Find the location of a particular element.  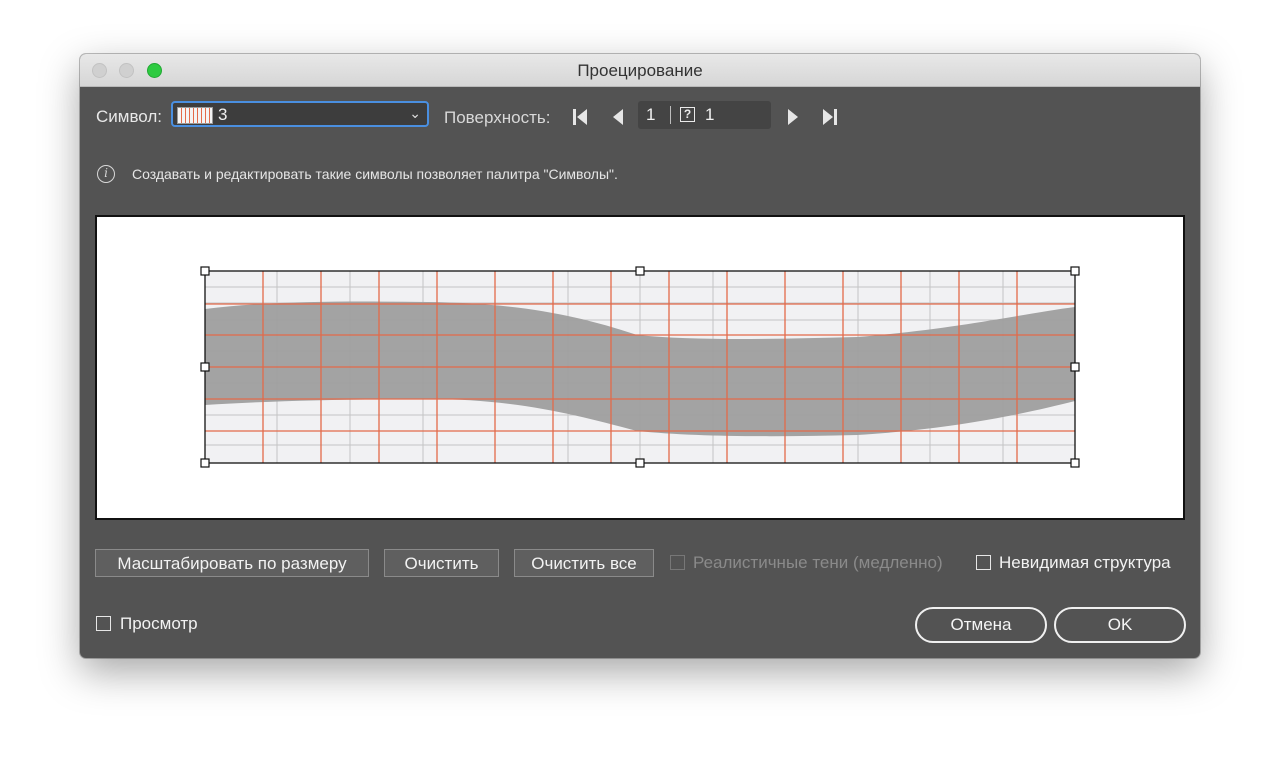

unknown-page-icon: ? is located at coordinates (687, 114).